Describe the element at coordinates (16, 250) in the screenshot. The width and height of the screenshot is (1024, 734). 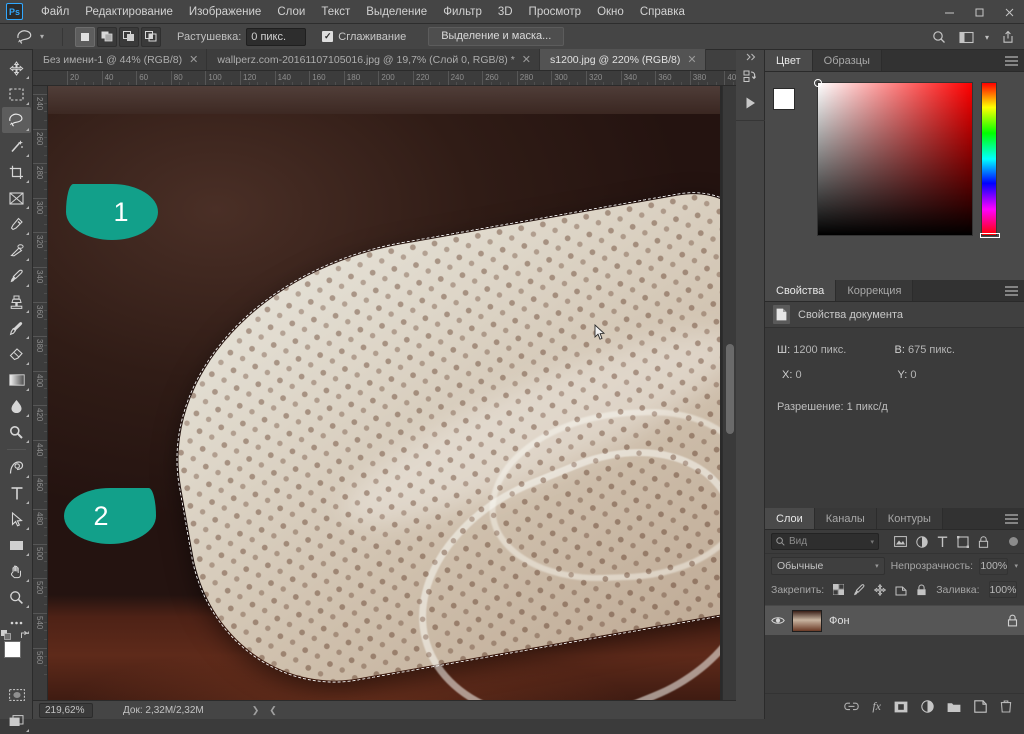
I see `healing-brush-tool` at that location.